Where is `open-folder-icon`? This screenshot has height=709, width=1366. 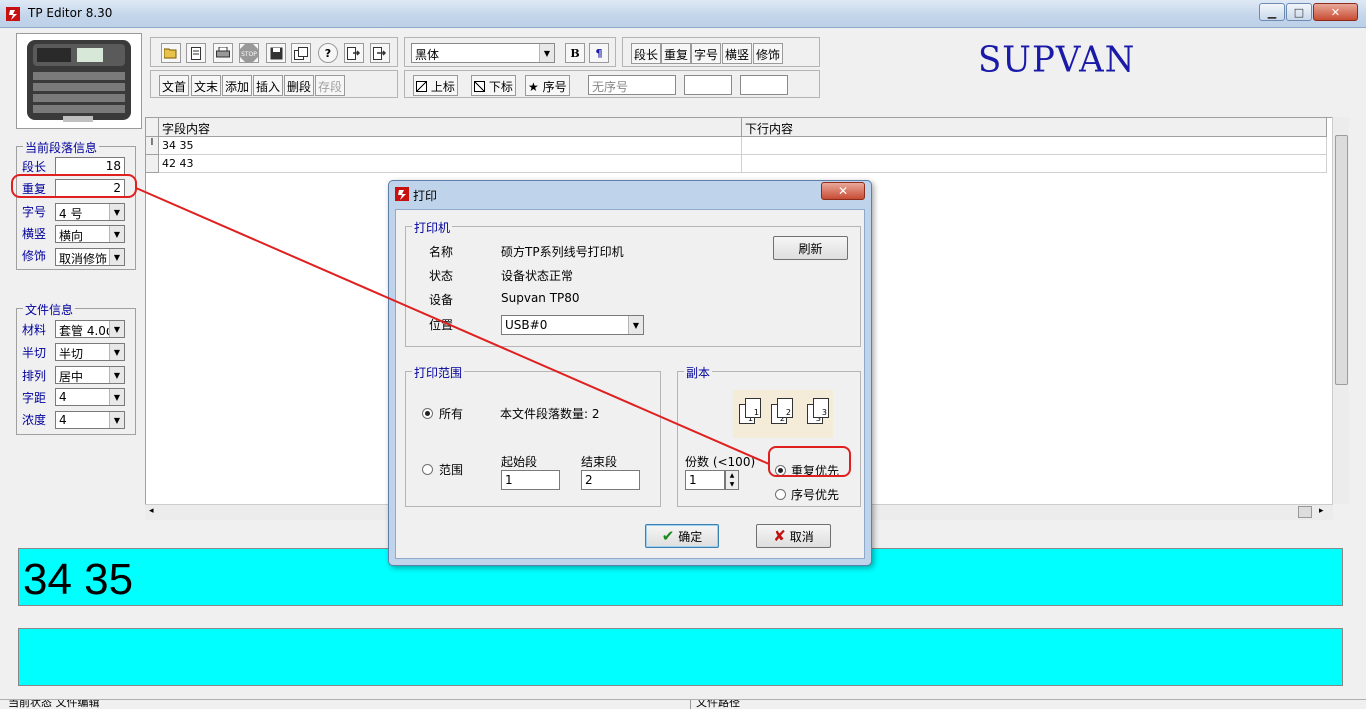 open-folder-icon is located at coordinates (171, 53).